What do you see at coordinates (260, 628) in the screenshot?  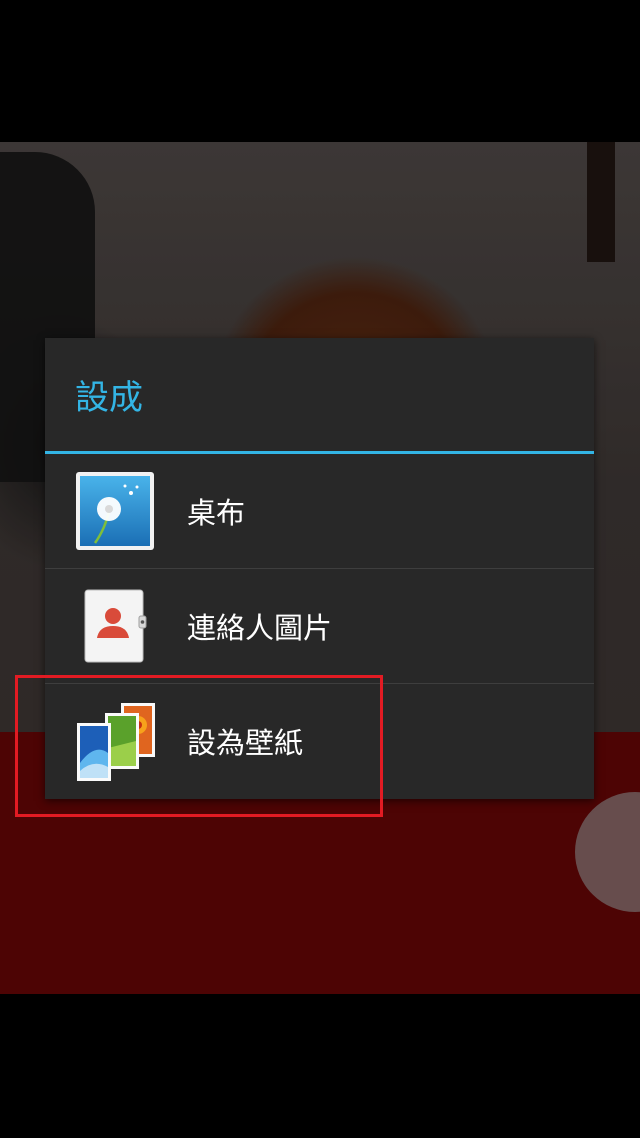 I see `option-label: 連絡人圖片` at bounding box center [260, 628].